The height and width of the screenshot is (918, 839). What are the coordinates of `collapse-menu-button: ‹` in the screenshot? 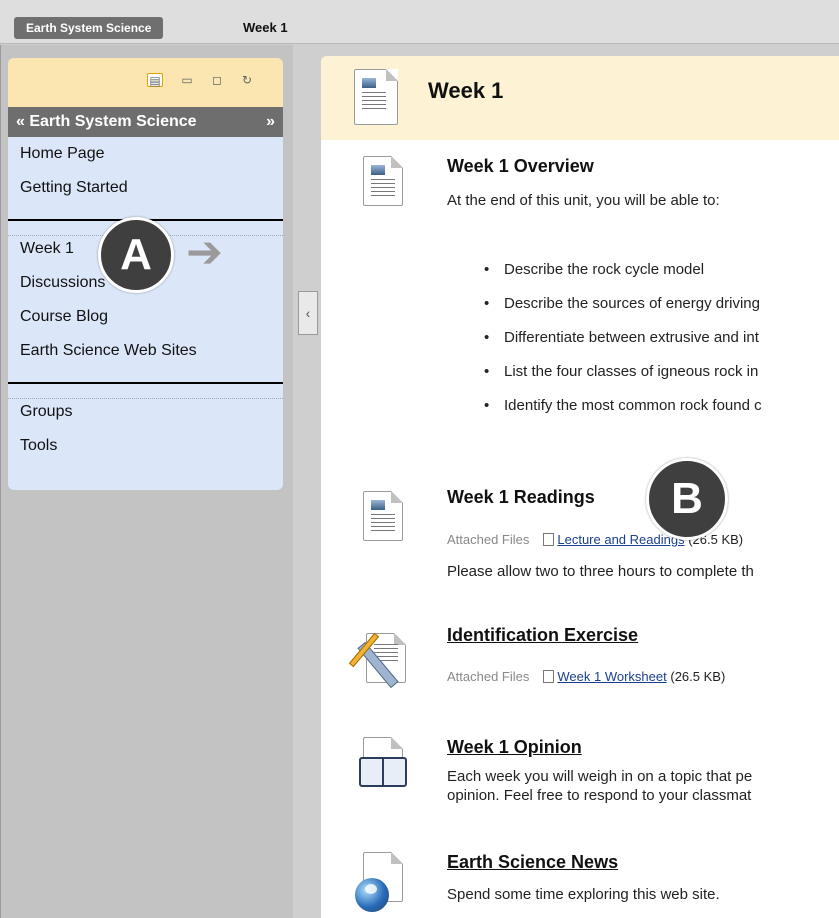 It's located at (308, 313).